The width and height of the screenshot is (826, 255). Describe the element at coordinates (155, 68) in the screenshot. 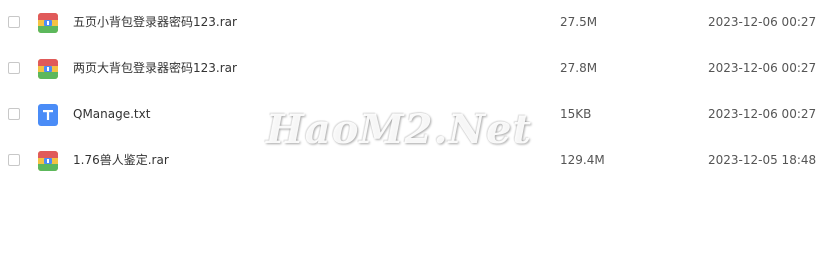

I see `file-name: 两页大背包登录器密码123.rar` at that location.